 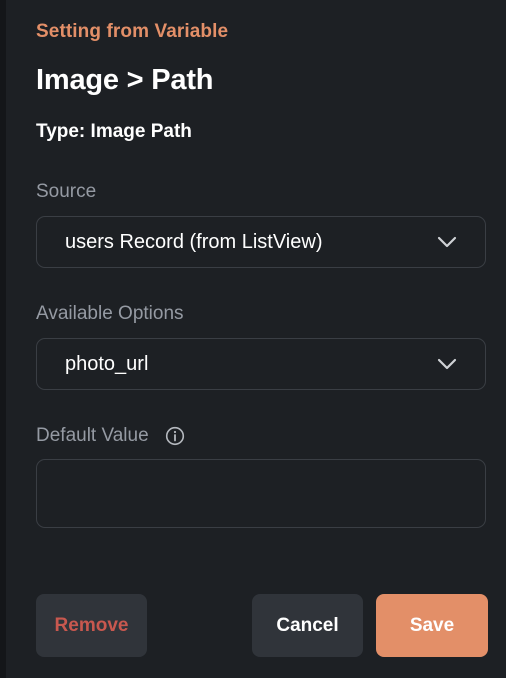 I want to click on info-icon, so click(x=175, y=436).